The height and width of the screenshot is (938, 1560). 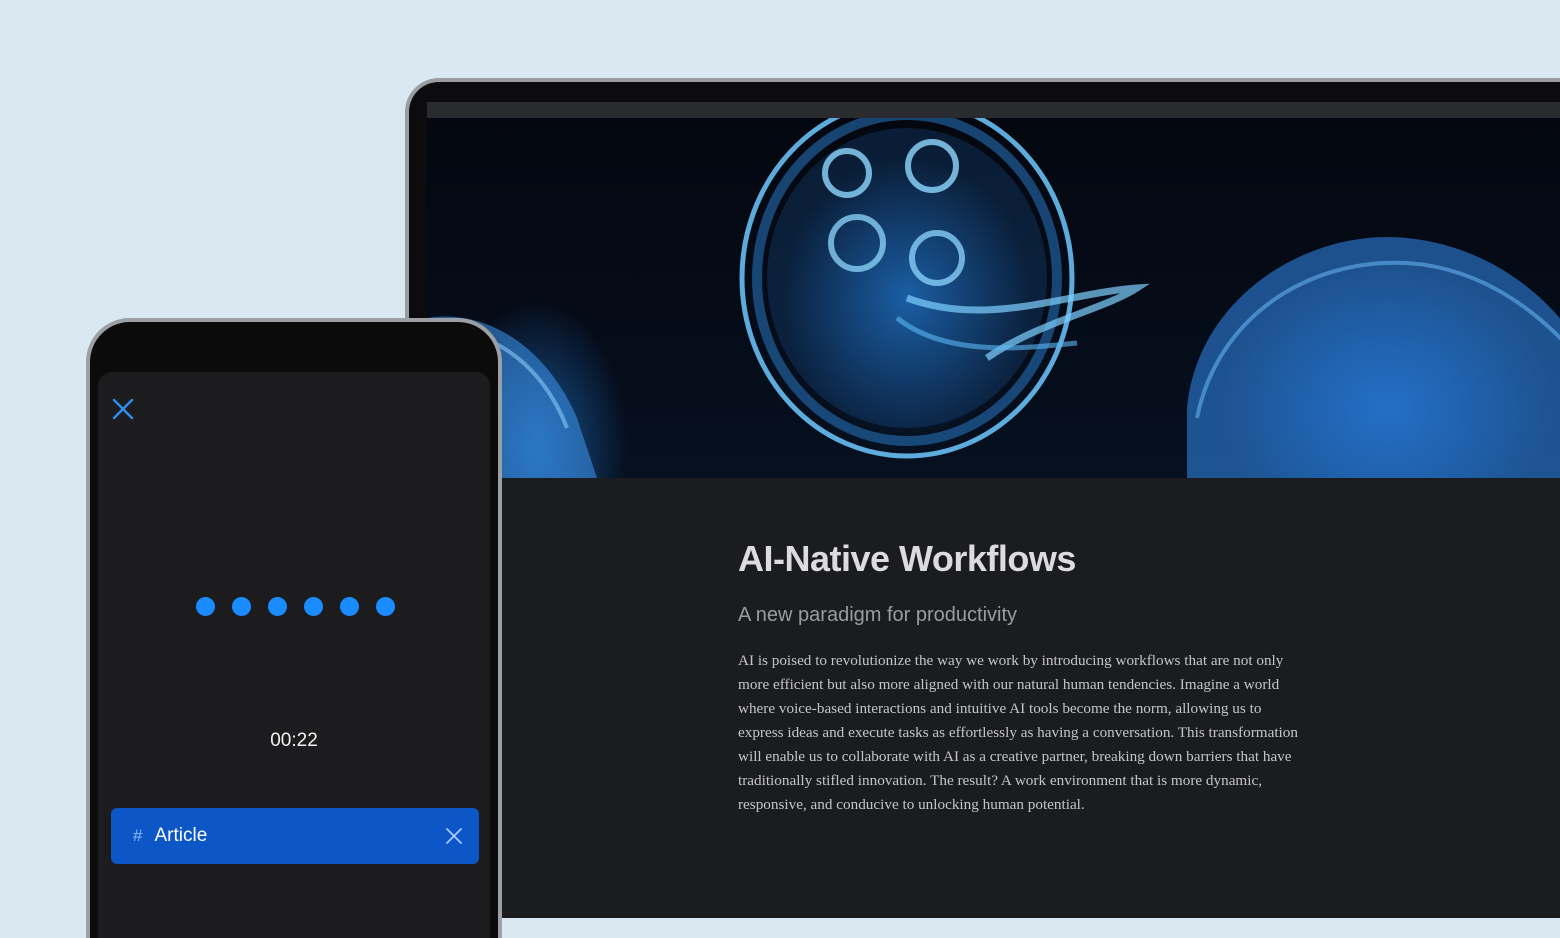 I want to click on hash-icon: #, so click(x=138, y=835).